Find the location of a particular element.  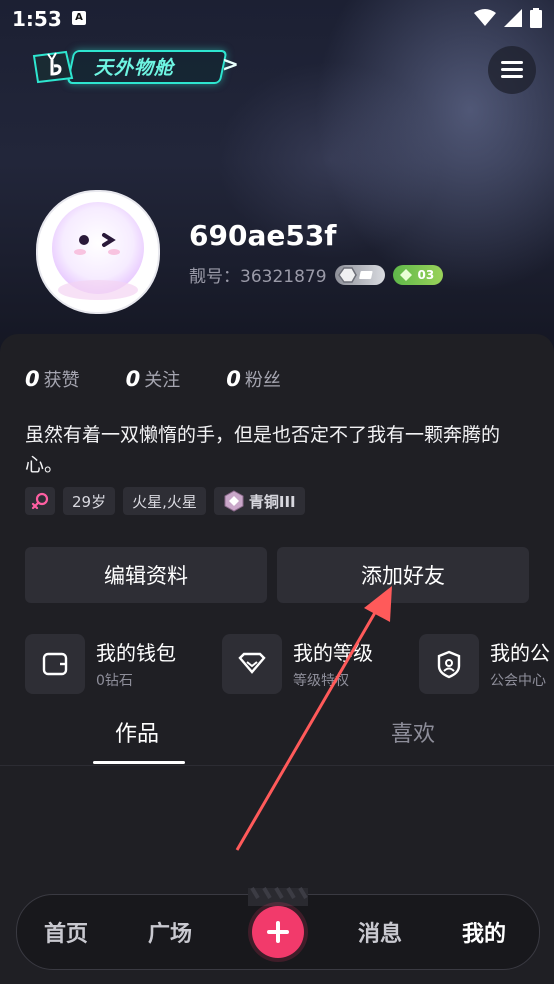

status-bar: 1:53 A is located at coordinates (277, 18).